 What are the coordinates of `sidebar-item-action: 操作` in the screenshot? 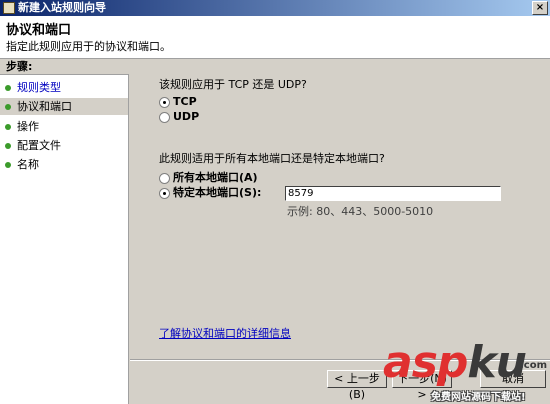 It's located at (64, 126).